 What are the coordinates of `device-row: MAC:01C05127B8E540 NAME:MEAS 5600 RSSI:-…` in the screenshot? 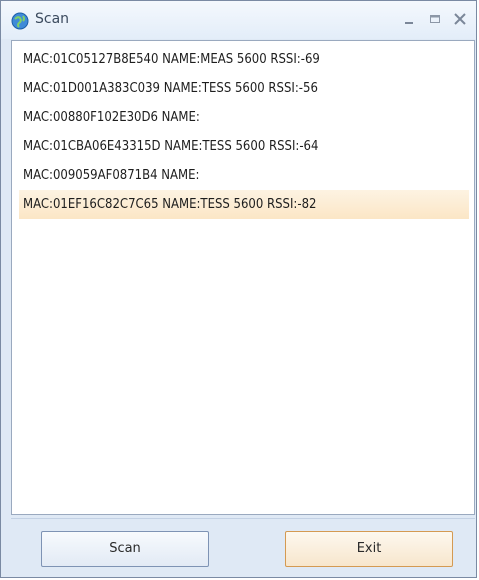 It's located at (244, 59).